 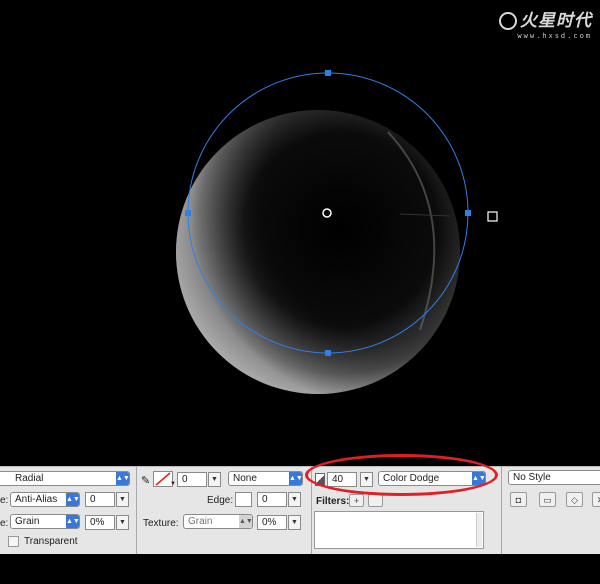 What do you see at coordinates (532, 477) in the screenshot?
I see `style-value: No Style` at bounding box center [532, 477].